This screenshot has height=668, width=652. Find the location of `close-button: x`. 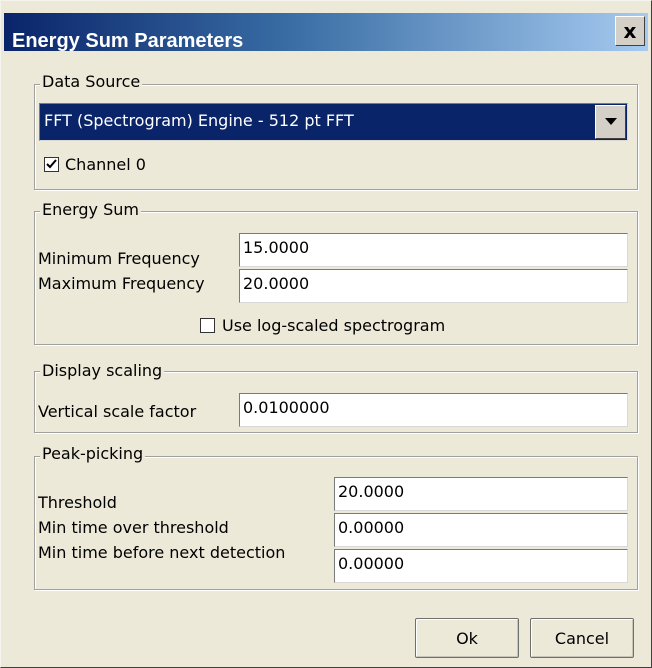

close-button: x is located at coordinates (630, 31).